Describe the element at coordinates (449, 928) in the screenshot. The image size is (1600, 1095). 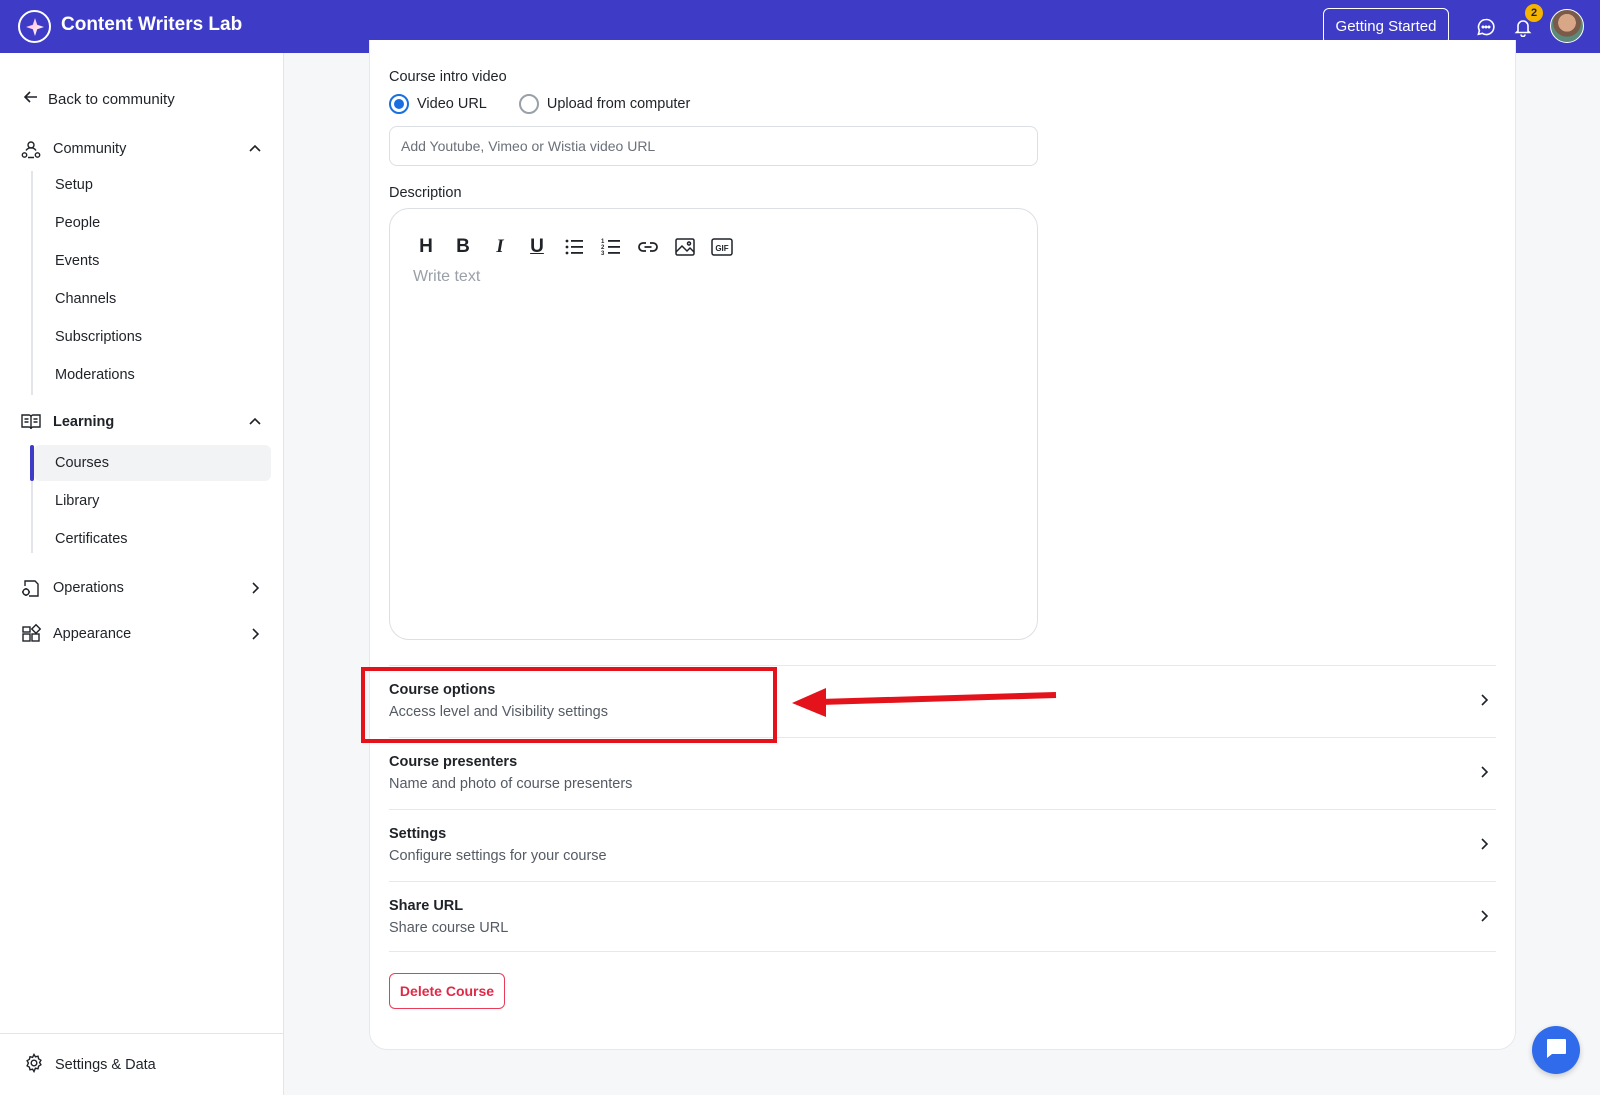
I see `share-url-subtitle: Share course URL` at that location.